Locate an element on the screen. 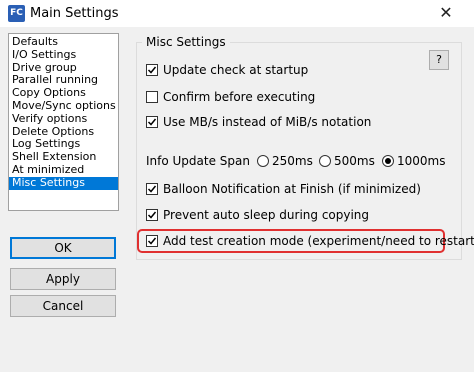  group-title: Misc Settings is located at coordinates (186, 42).